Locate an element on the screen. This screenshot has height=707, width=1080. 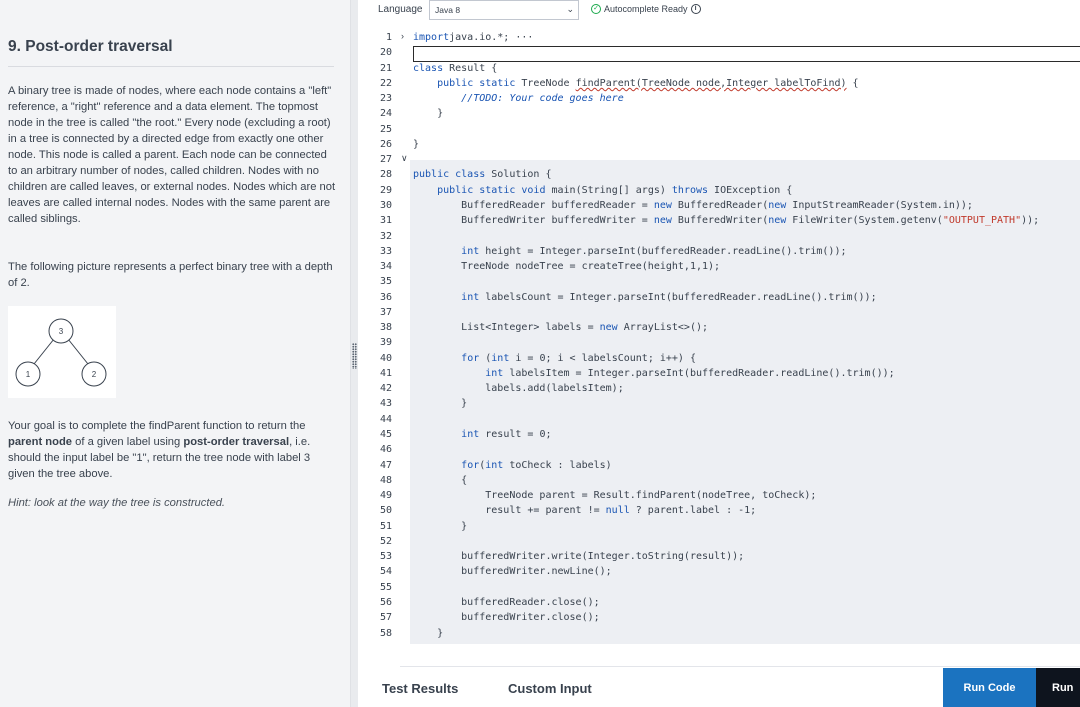
tree-edge-right is located at coordinates (78, 351).